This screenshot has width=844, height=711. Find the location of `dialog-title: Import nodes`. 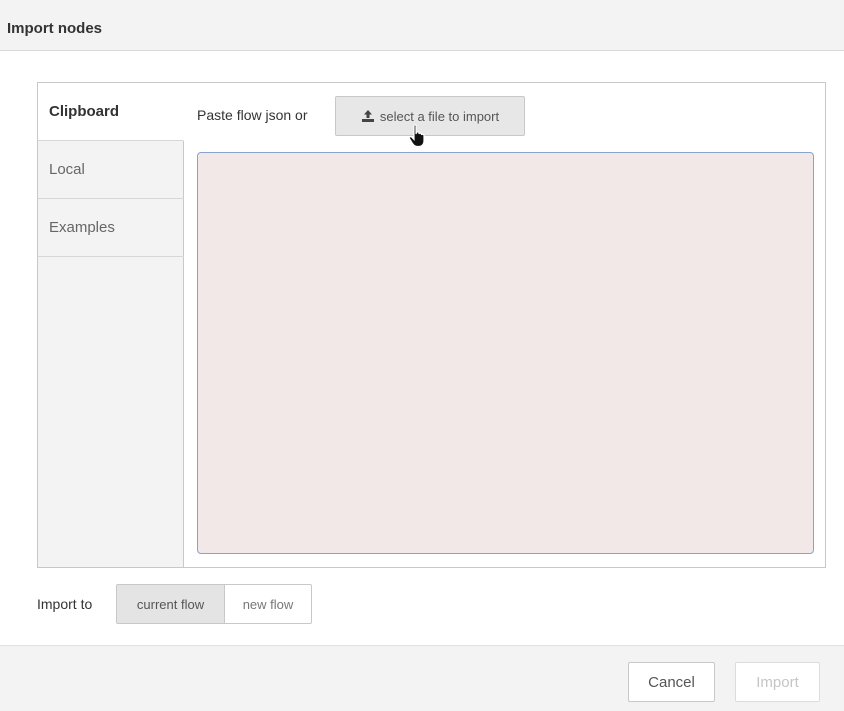

dialog-title: Import nodes is located at coordinates (55, 28).